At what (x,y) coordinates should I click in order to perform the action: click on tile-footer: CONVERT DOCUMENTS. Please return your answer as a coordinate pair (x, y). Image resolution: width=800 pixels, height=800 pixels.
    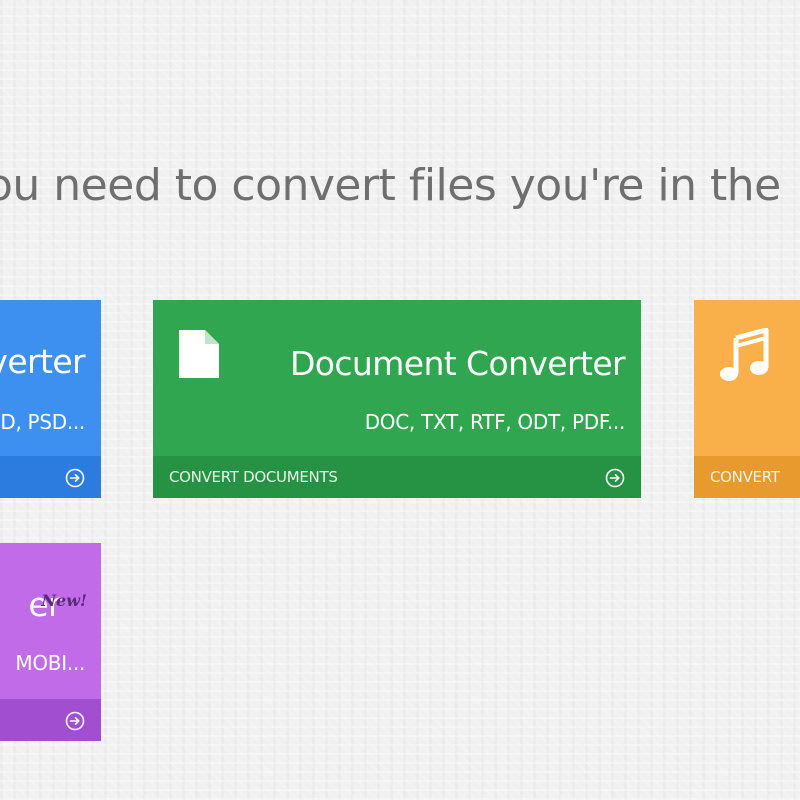
    Looking at the image, I should click on (397, 477).